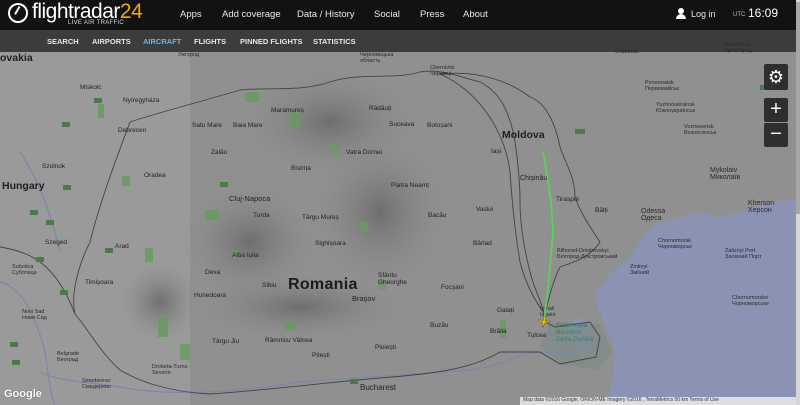 The height and width of the screenshot is (405, 800). I want to click on subnav-pinned-flights: PINNED FLIGHTS, so click(271, 41).